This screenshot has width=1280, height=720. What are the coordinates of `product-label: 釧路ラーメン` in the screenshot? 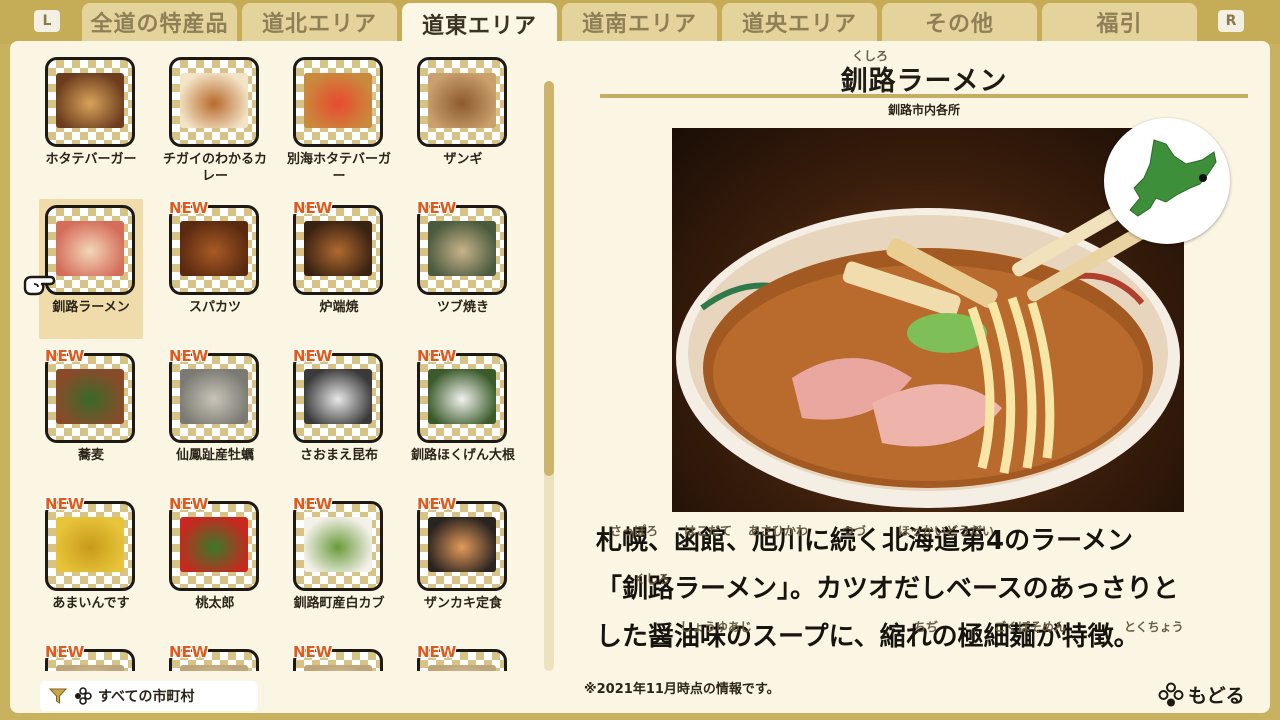 It's located at (91, 307).